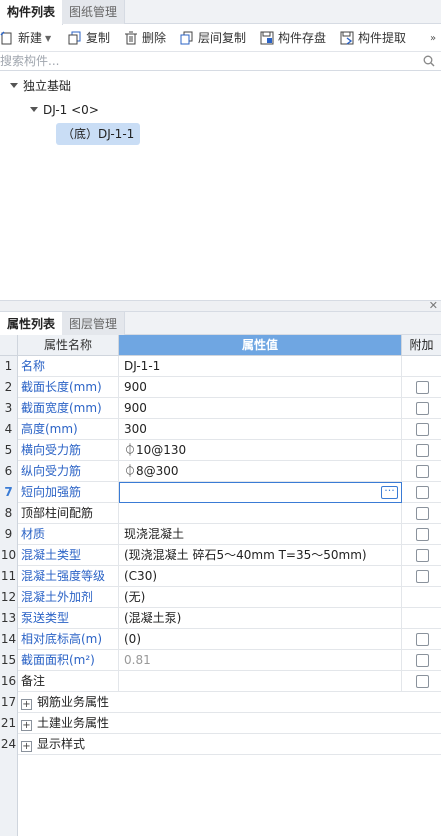 This screenshot has width=441, height=836. Describe the element at coordinates (293, 38) in the screenshot. I see `save-component-button: 构件存盘` at that location.